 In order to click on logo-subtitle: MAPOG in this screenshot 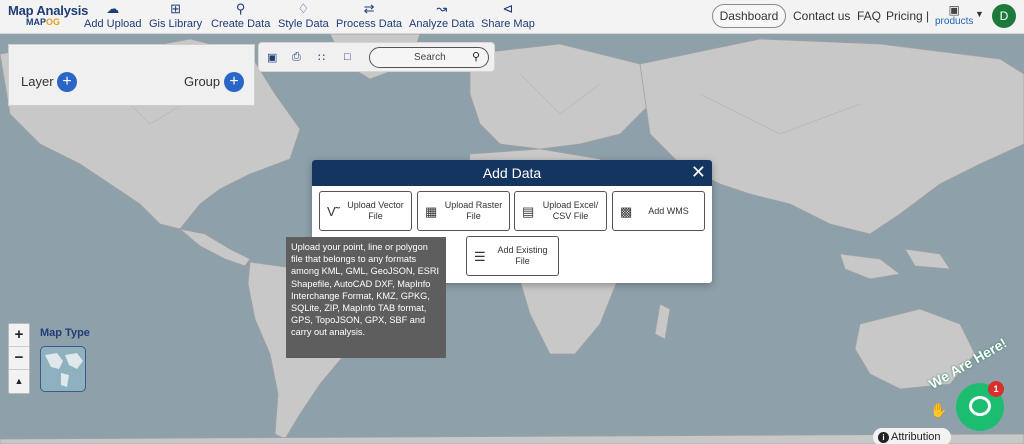, I will do `click(57, 22)`.